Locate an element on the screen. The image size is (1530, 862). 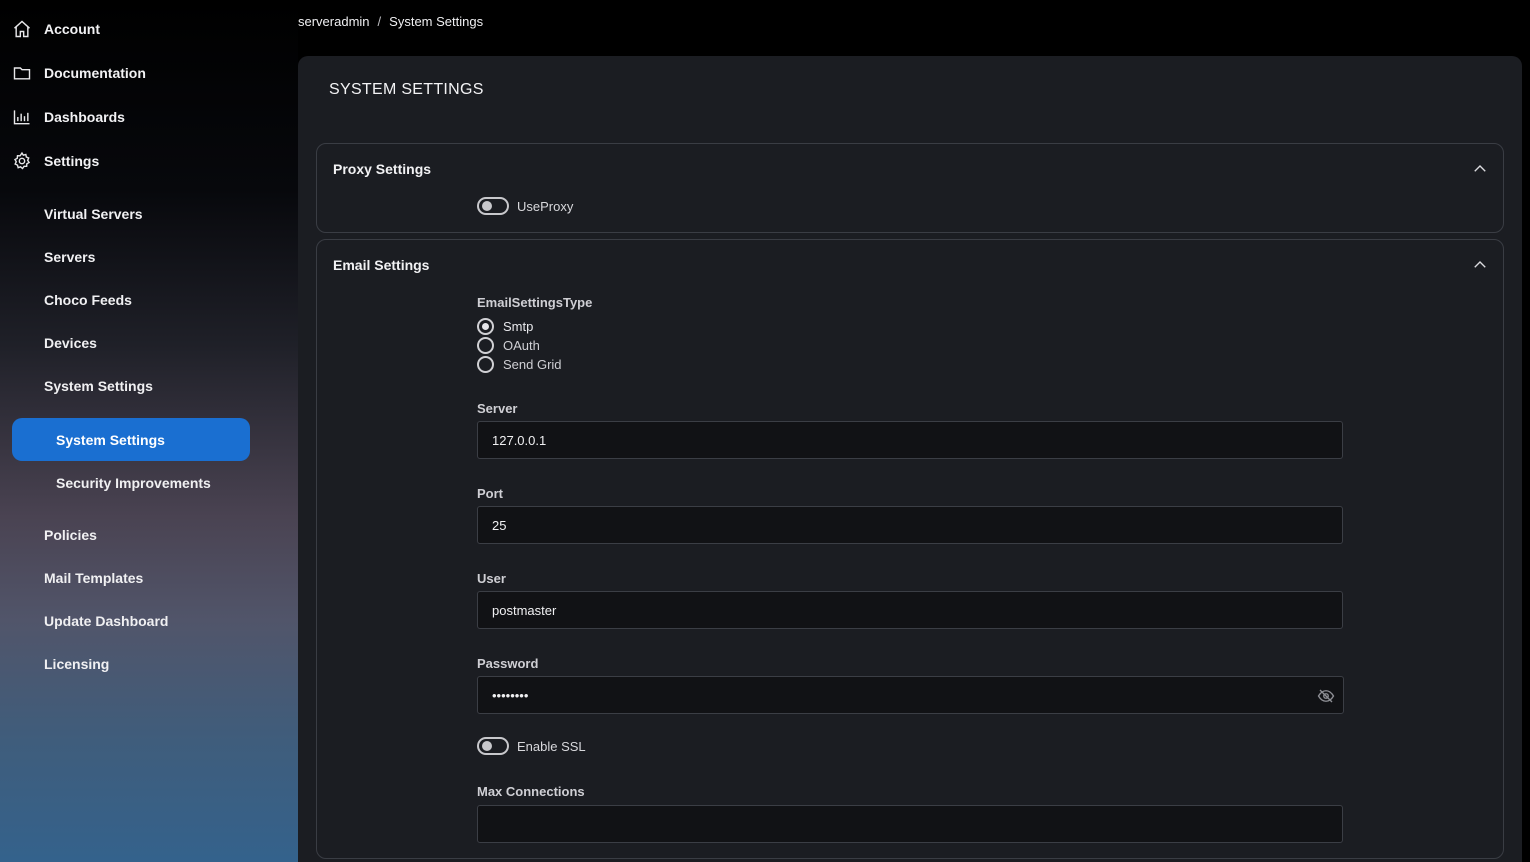
gear-icon is located at coordinates (22, 161).